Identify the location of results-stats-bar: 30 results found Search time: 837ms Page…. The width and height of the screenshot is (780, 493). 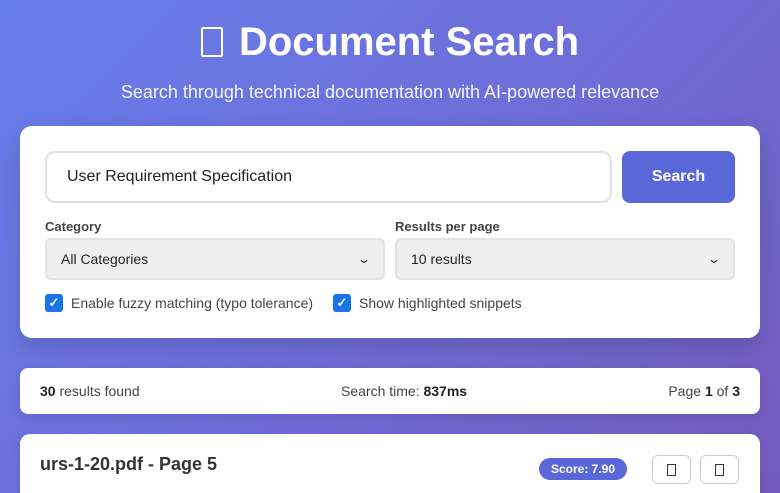
(390, 391).